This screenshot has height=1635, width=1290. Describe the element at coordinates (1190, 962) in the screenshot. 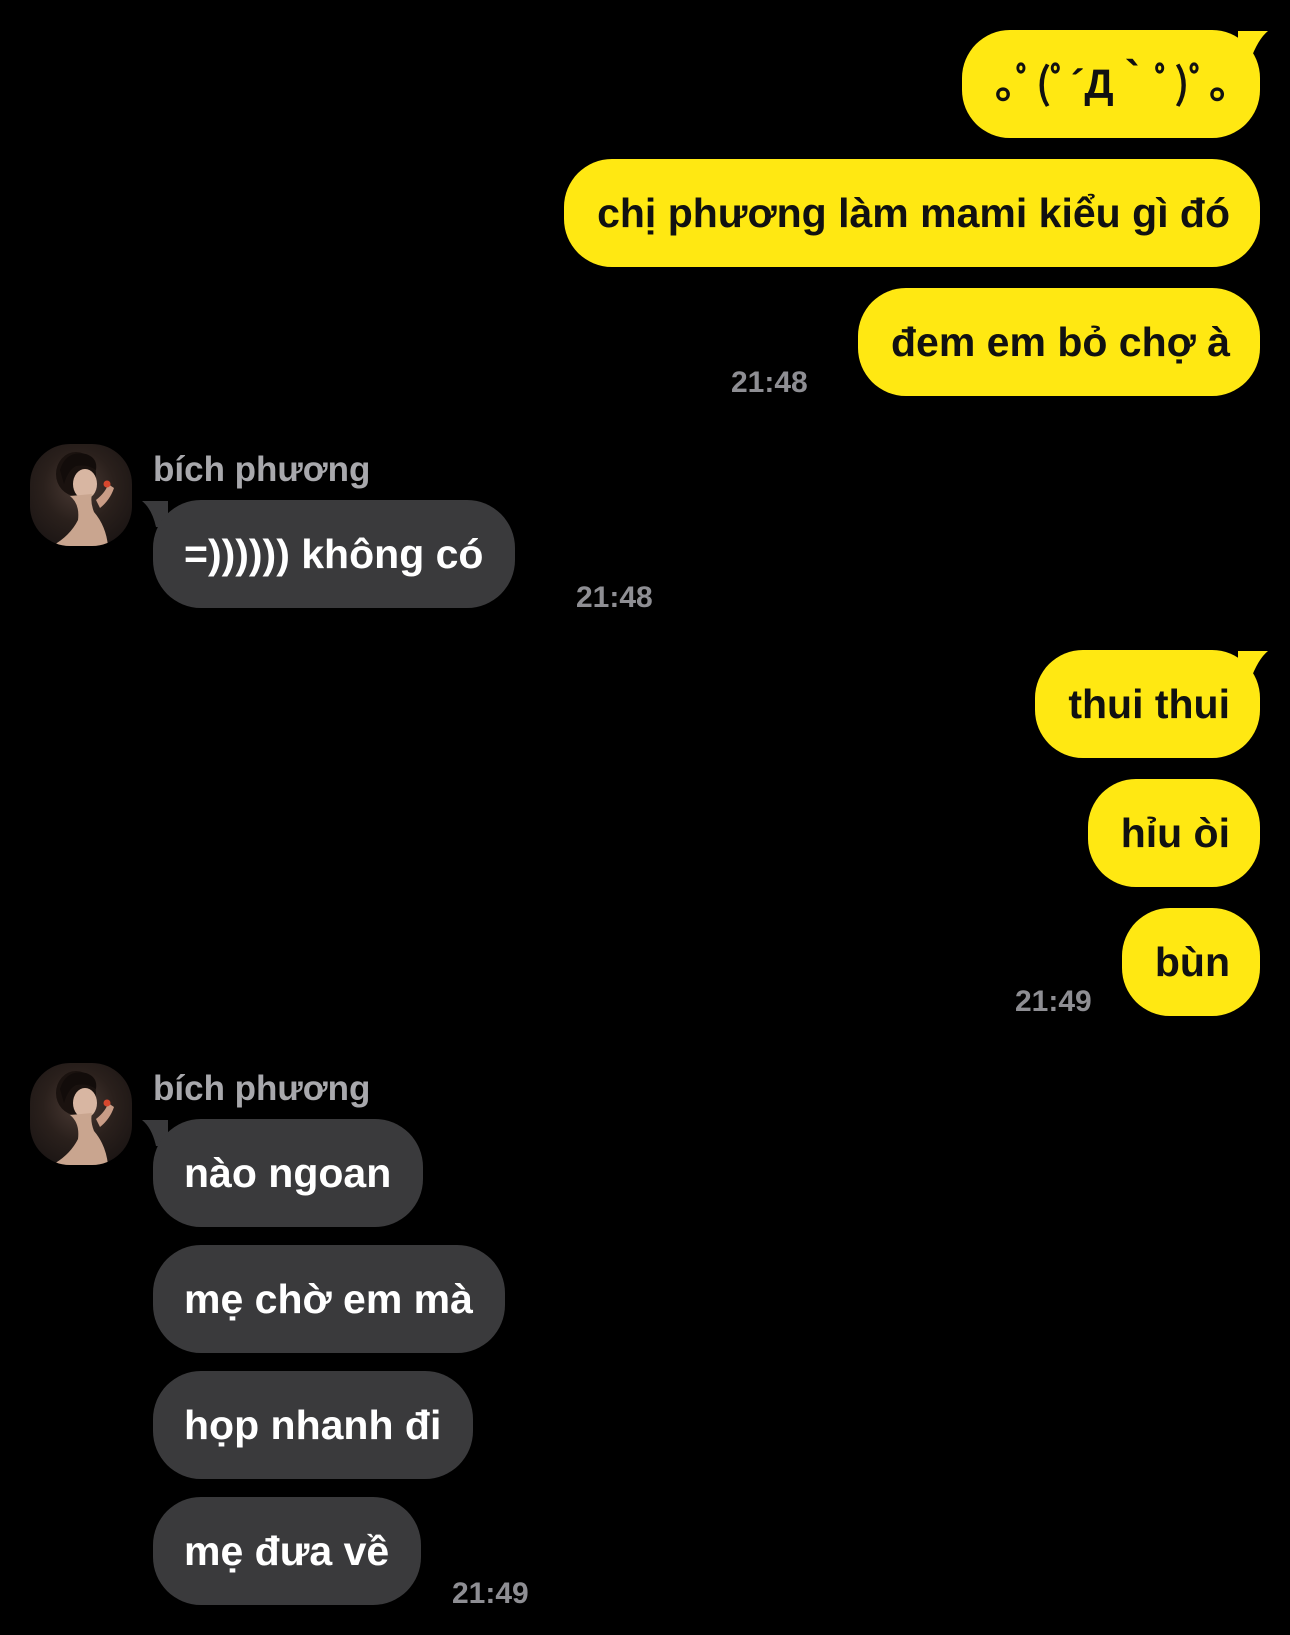

I see `outgoing-message: bùn` at that location.